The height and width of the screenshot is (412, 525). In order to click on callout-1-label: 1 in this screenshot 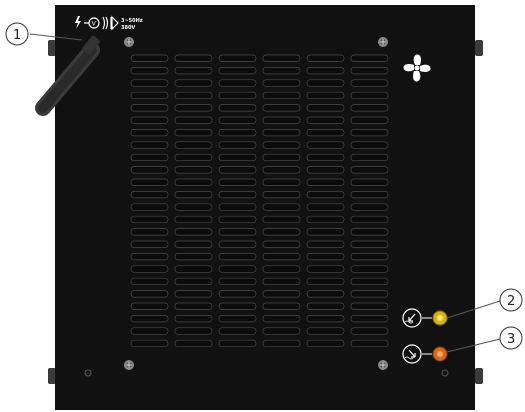, I will do `click(17, 35)`.